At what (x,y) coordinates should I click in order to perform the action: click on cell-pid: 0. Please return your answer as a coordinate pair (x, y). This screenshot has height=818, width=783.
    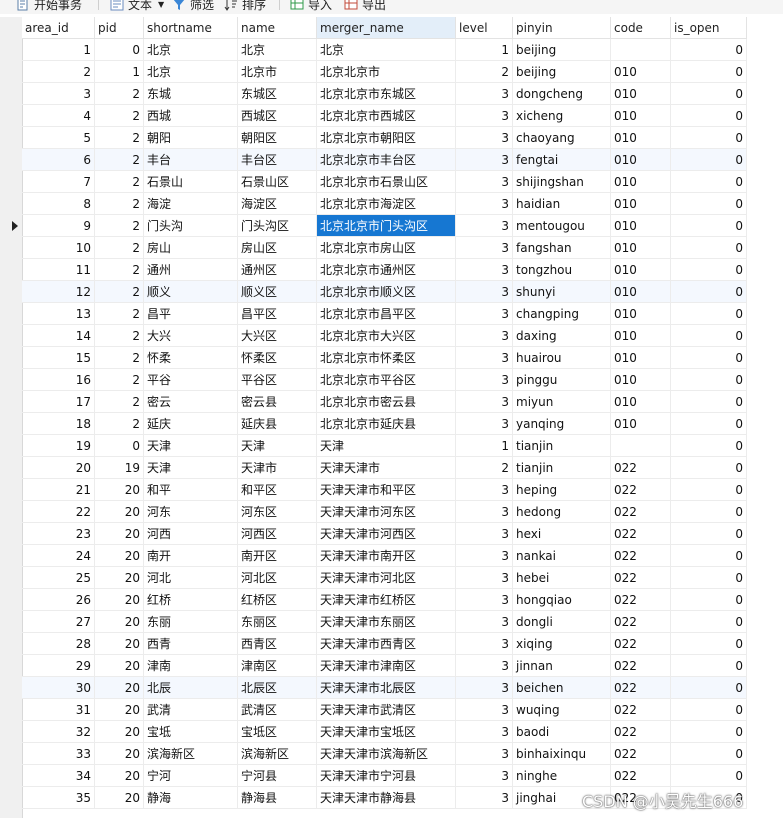
    Looking at the image, I should click on (119, 446).